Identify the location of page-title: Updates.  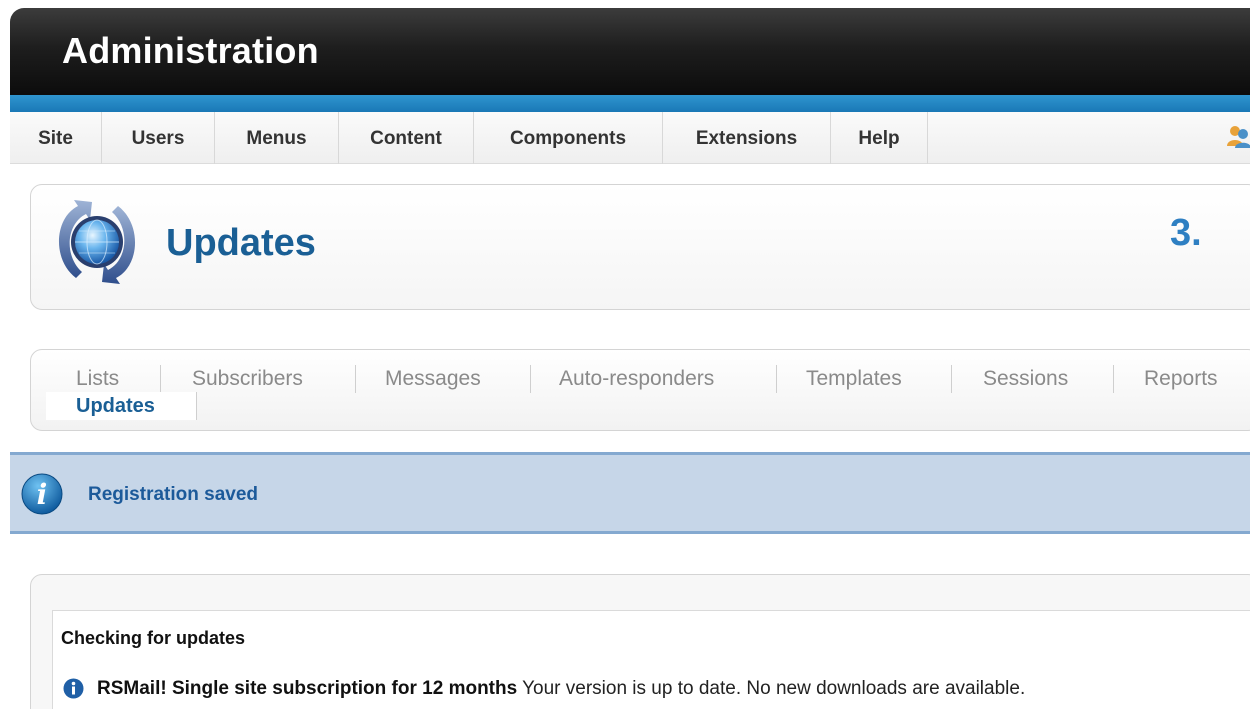
(241, 243).